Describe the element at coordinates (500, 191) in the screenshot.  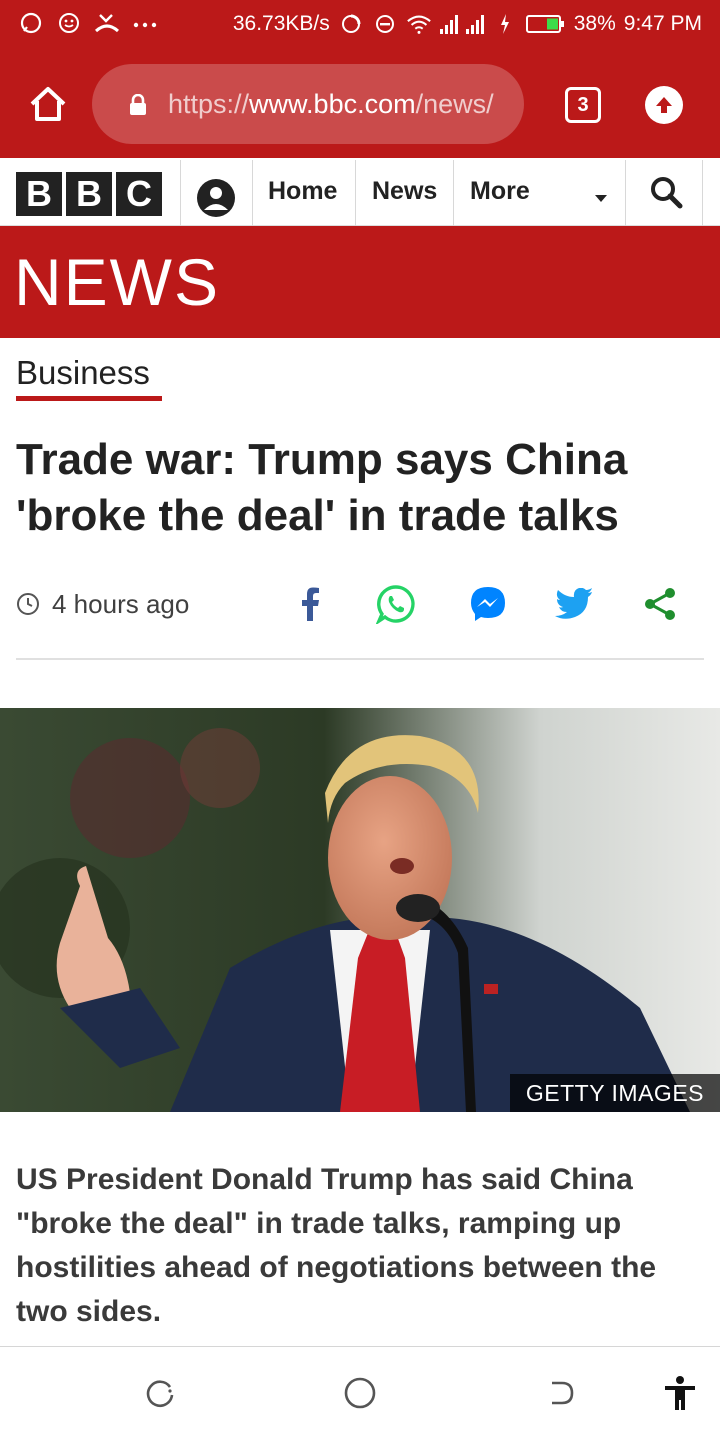
I see `nav-link-more: More` at that location.